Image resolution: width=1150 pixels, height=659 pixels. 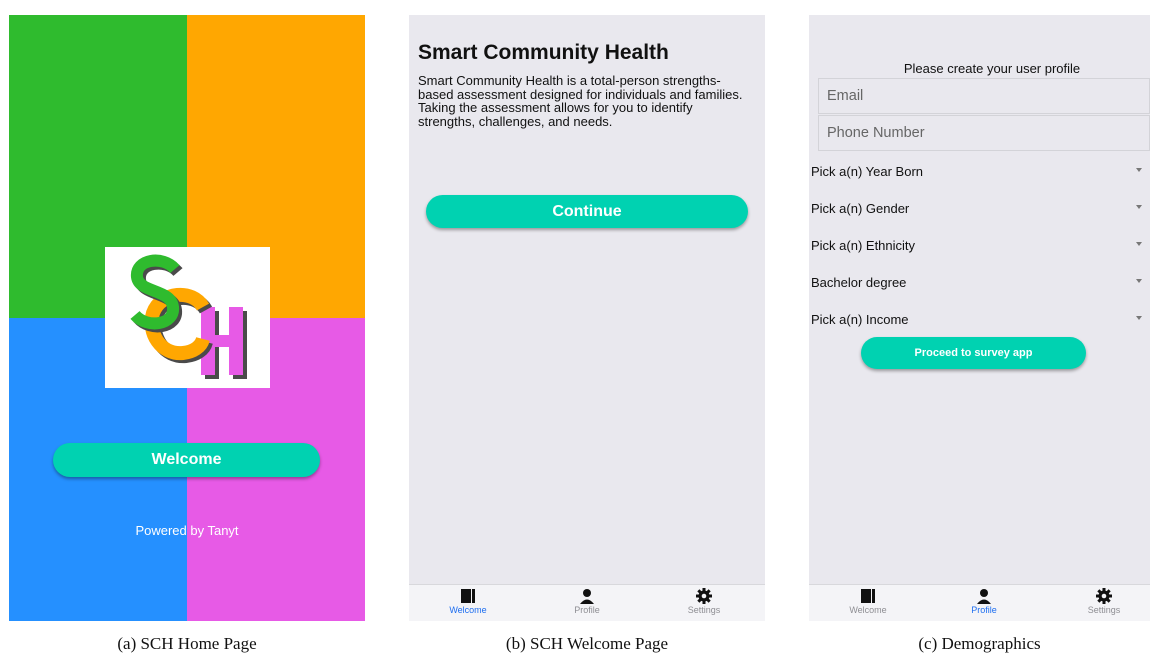 What do you see at coordinates (863, 245) in the screenshot?
I see `ethnicity-label: Pick a(n) Ethnicity` at bounding box center [863, 245].